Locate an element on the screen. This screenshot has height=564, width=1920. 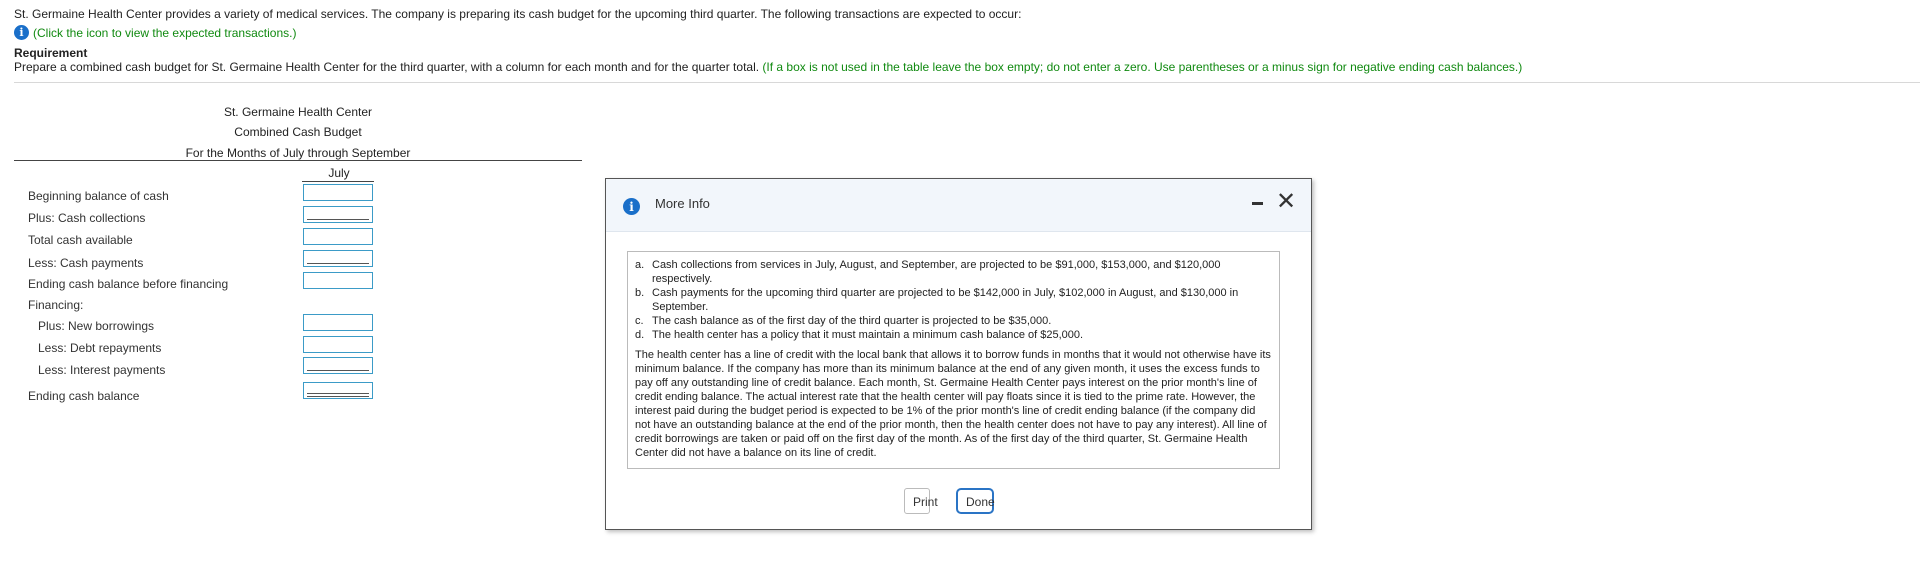
july-interest-payments-input is located at coordinates (338, 365).